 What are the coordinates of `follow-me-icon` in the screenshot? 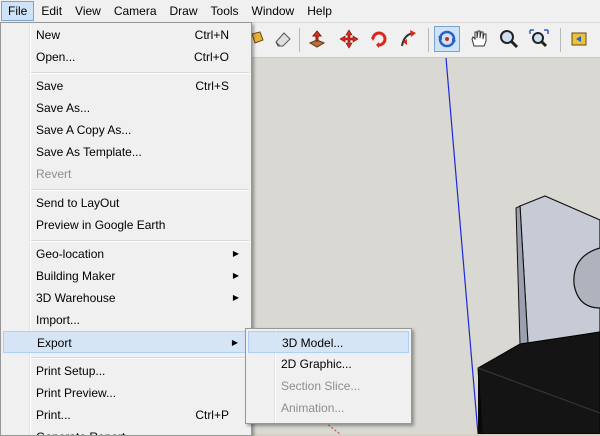 It's located at (409, 39).